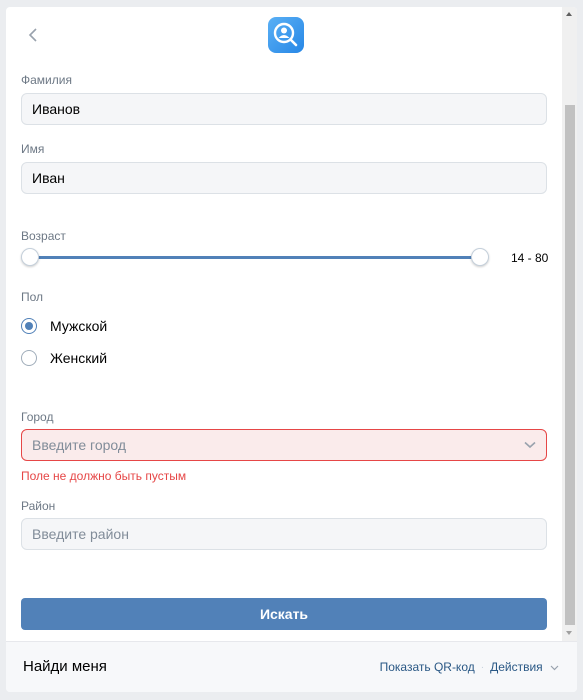 This screenshot has width=583, height=700. I want to click on actions-menu: Действия, so click(524, 667).